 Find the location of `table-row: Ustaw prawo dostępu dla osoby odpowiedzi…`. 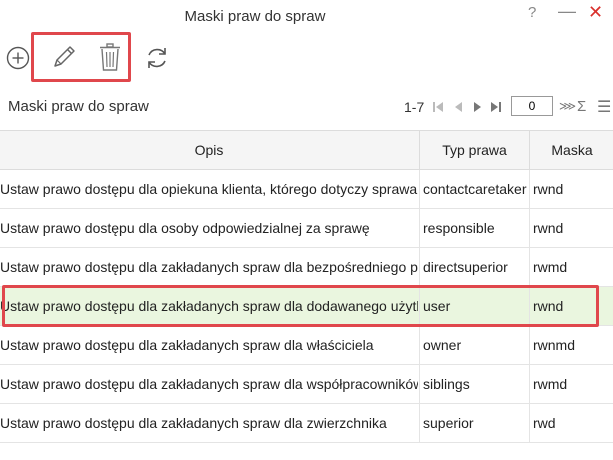

table-row: Ustaw prawo dostępu dla osoby odpowiedzi… is located at coordinates (306, 228).